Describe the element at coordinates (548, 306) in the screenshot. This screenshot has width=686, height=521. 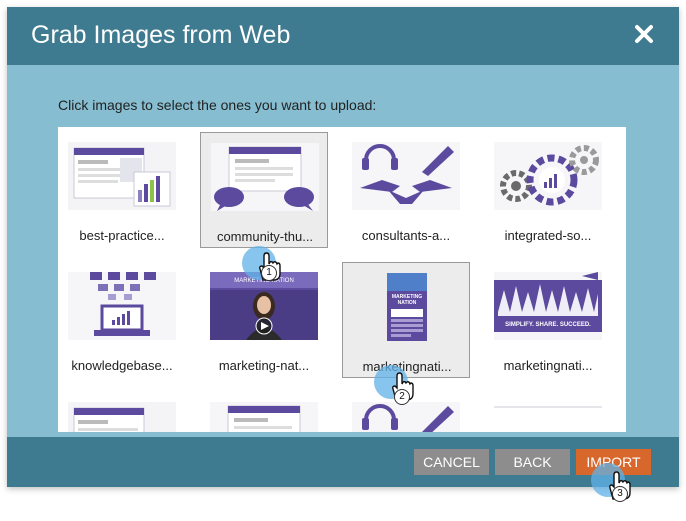
I see `image-thumbnail: SIMPLIFY. SHARE. SUCCEED.` at that location.